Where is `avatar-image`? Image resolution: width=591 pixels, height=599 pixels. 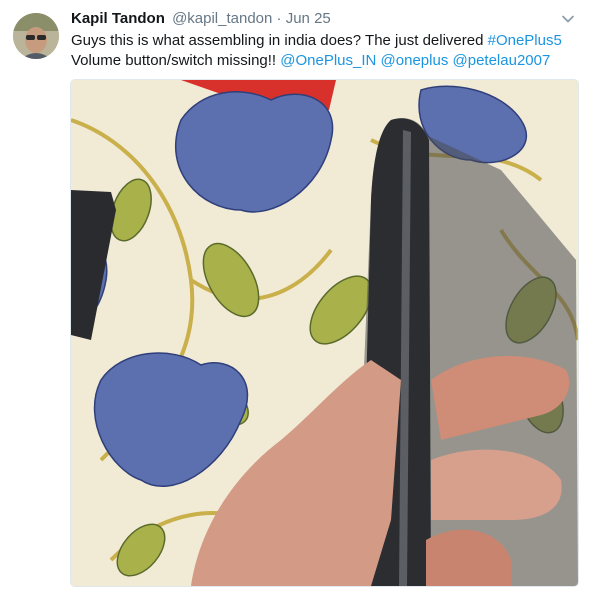
avatar-image is located at coordinates (36, 36).